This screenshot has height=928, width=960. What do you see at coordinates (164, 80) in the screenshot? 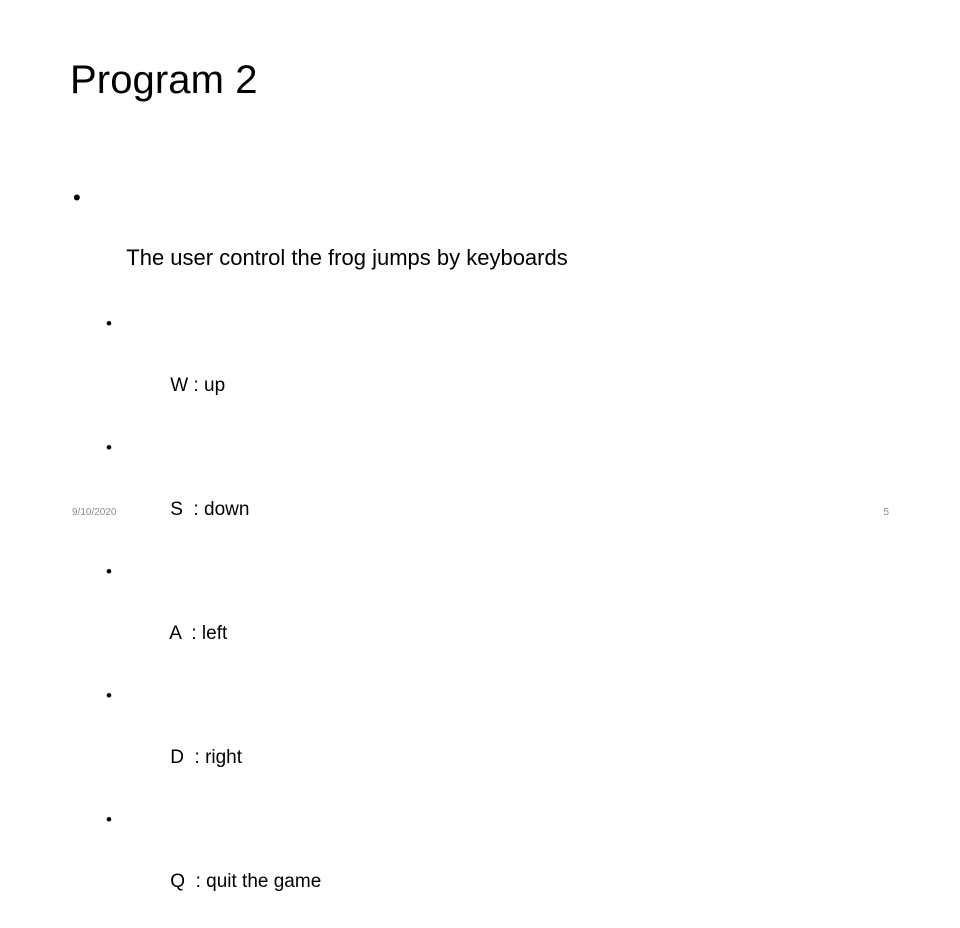
I see `slide-title: Program 2` at bounding box center [164, 80].